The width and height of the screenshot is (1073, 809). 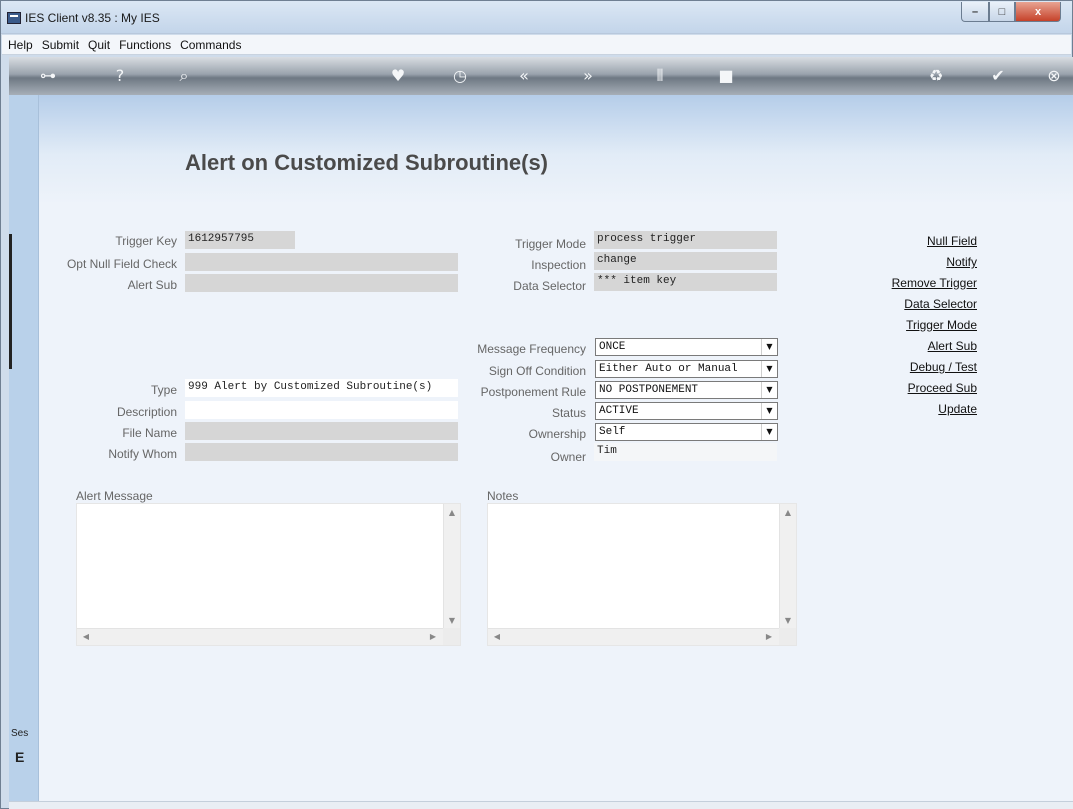 I want to click on notes-vscroll: ▲ ▼, so click(x=787, y=567).